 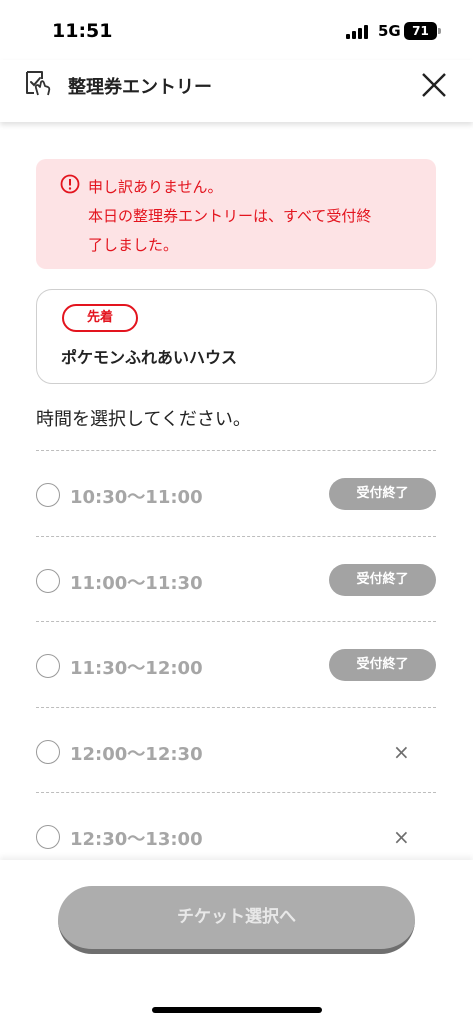 I want to click on time-slot-row: 11:00〜11:30 受付終了, so click(x=236, y=578).